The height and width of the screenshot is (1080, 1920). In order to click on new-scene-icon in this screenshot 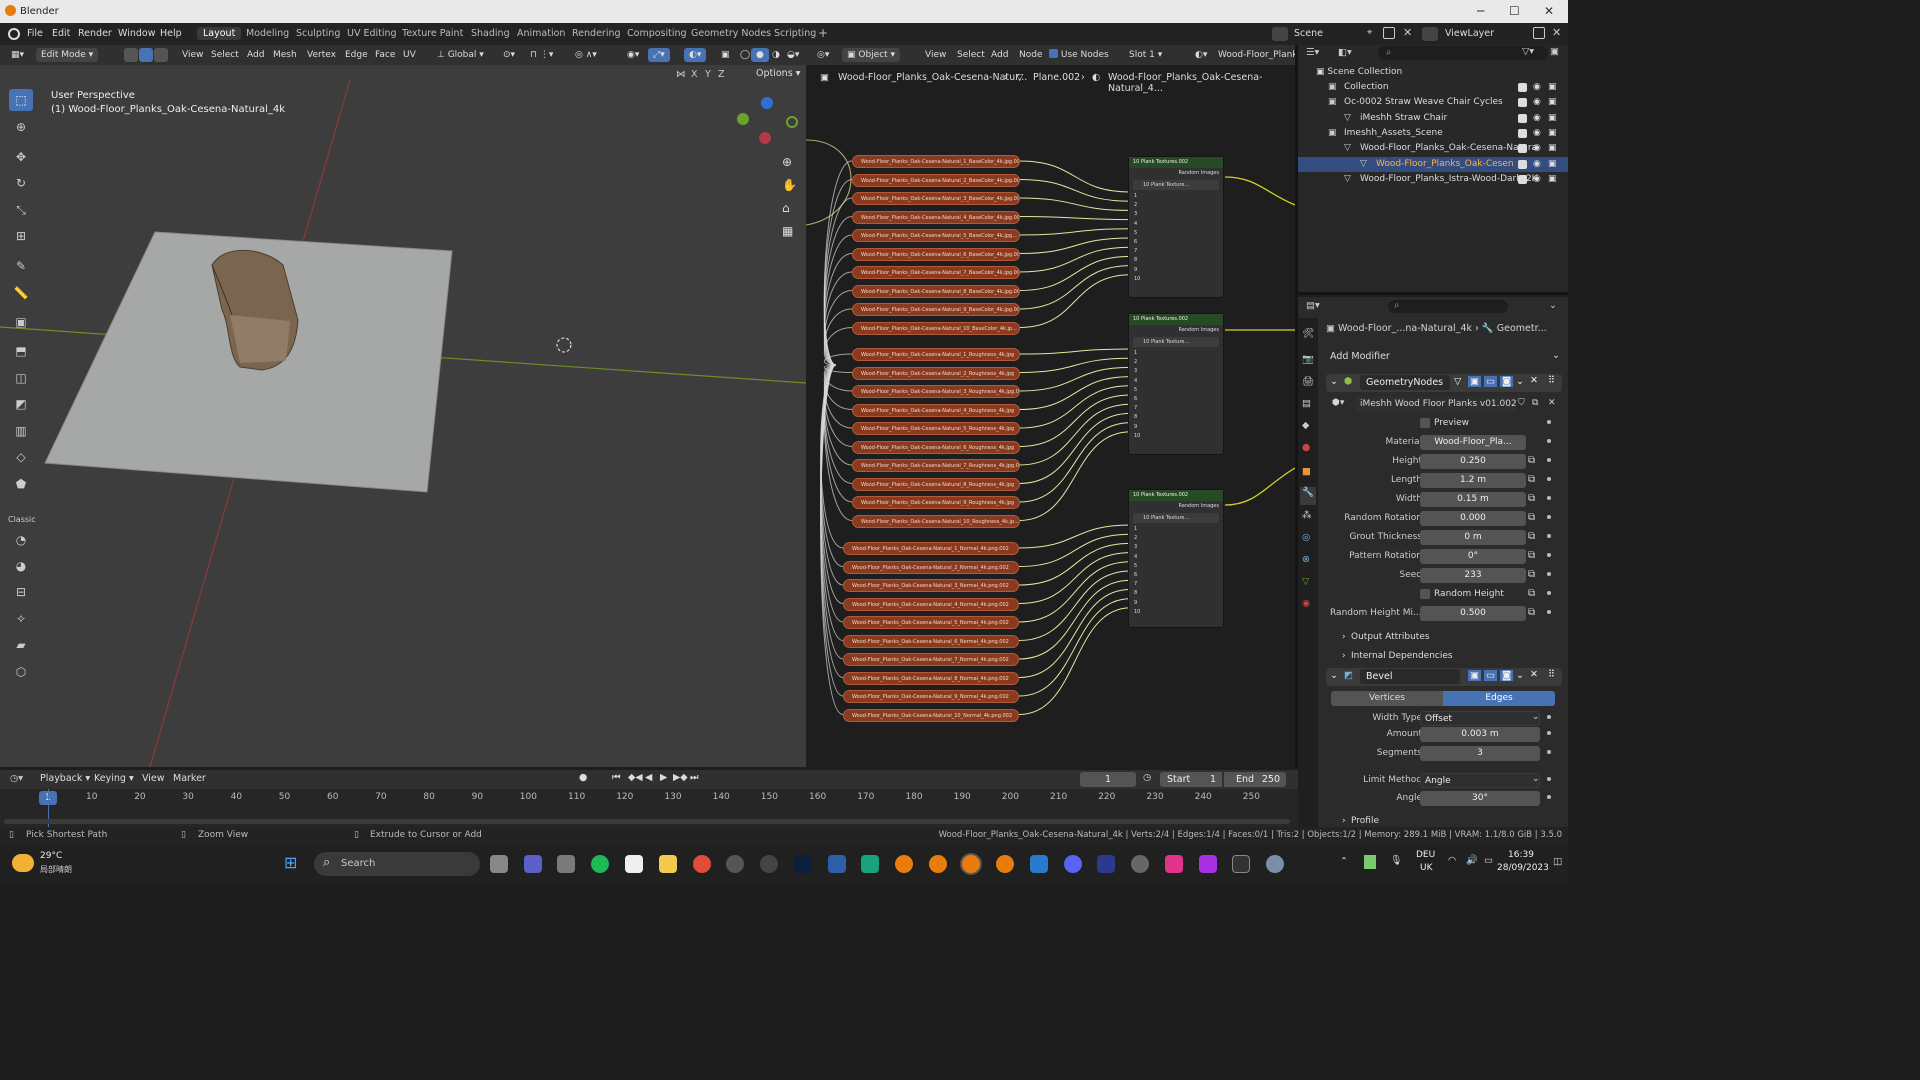, I will do `click(1389, 33)`.